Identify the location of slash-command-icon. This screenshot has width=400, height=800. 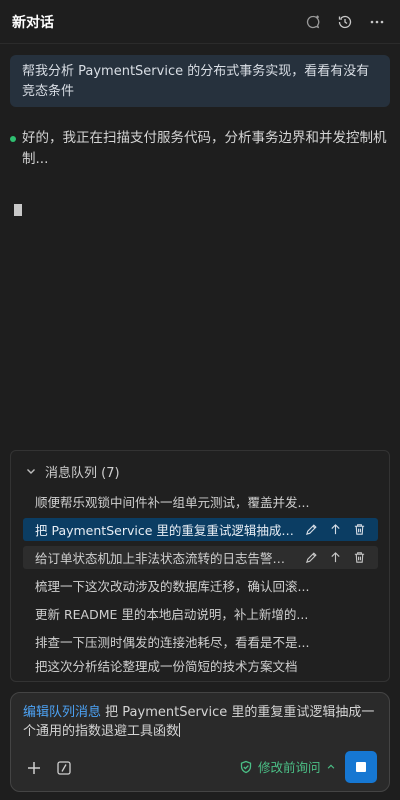
(64, 768).